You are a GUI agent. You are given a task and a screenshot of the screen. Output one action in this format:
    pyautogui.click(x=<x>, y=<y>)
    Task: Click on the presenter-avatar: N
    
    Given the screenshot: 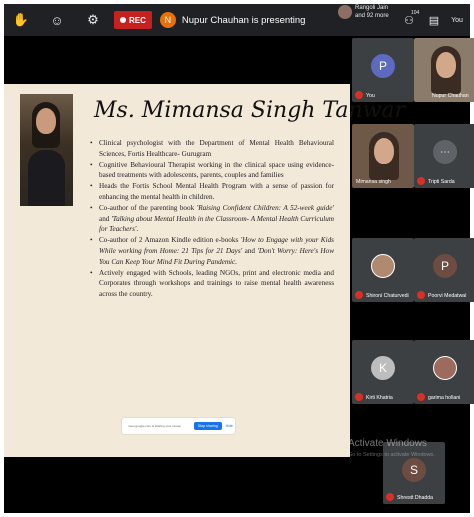 What is the action you would take?
    pyautogui.click(x=167, y=20)
    